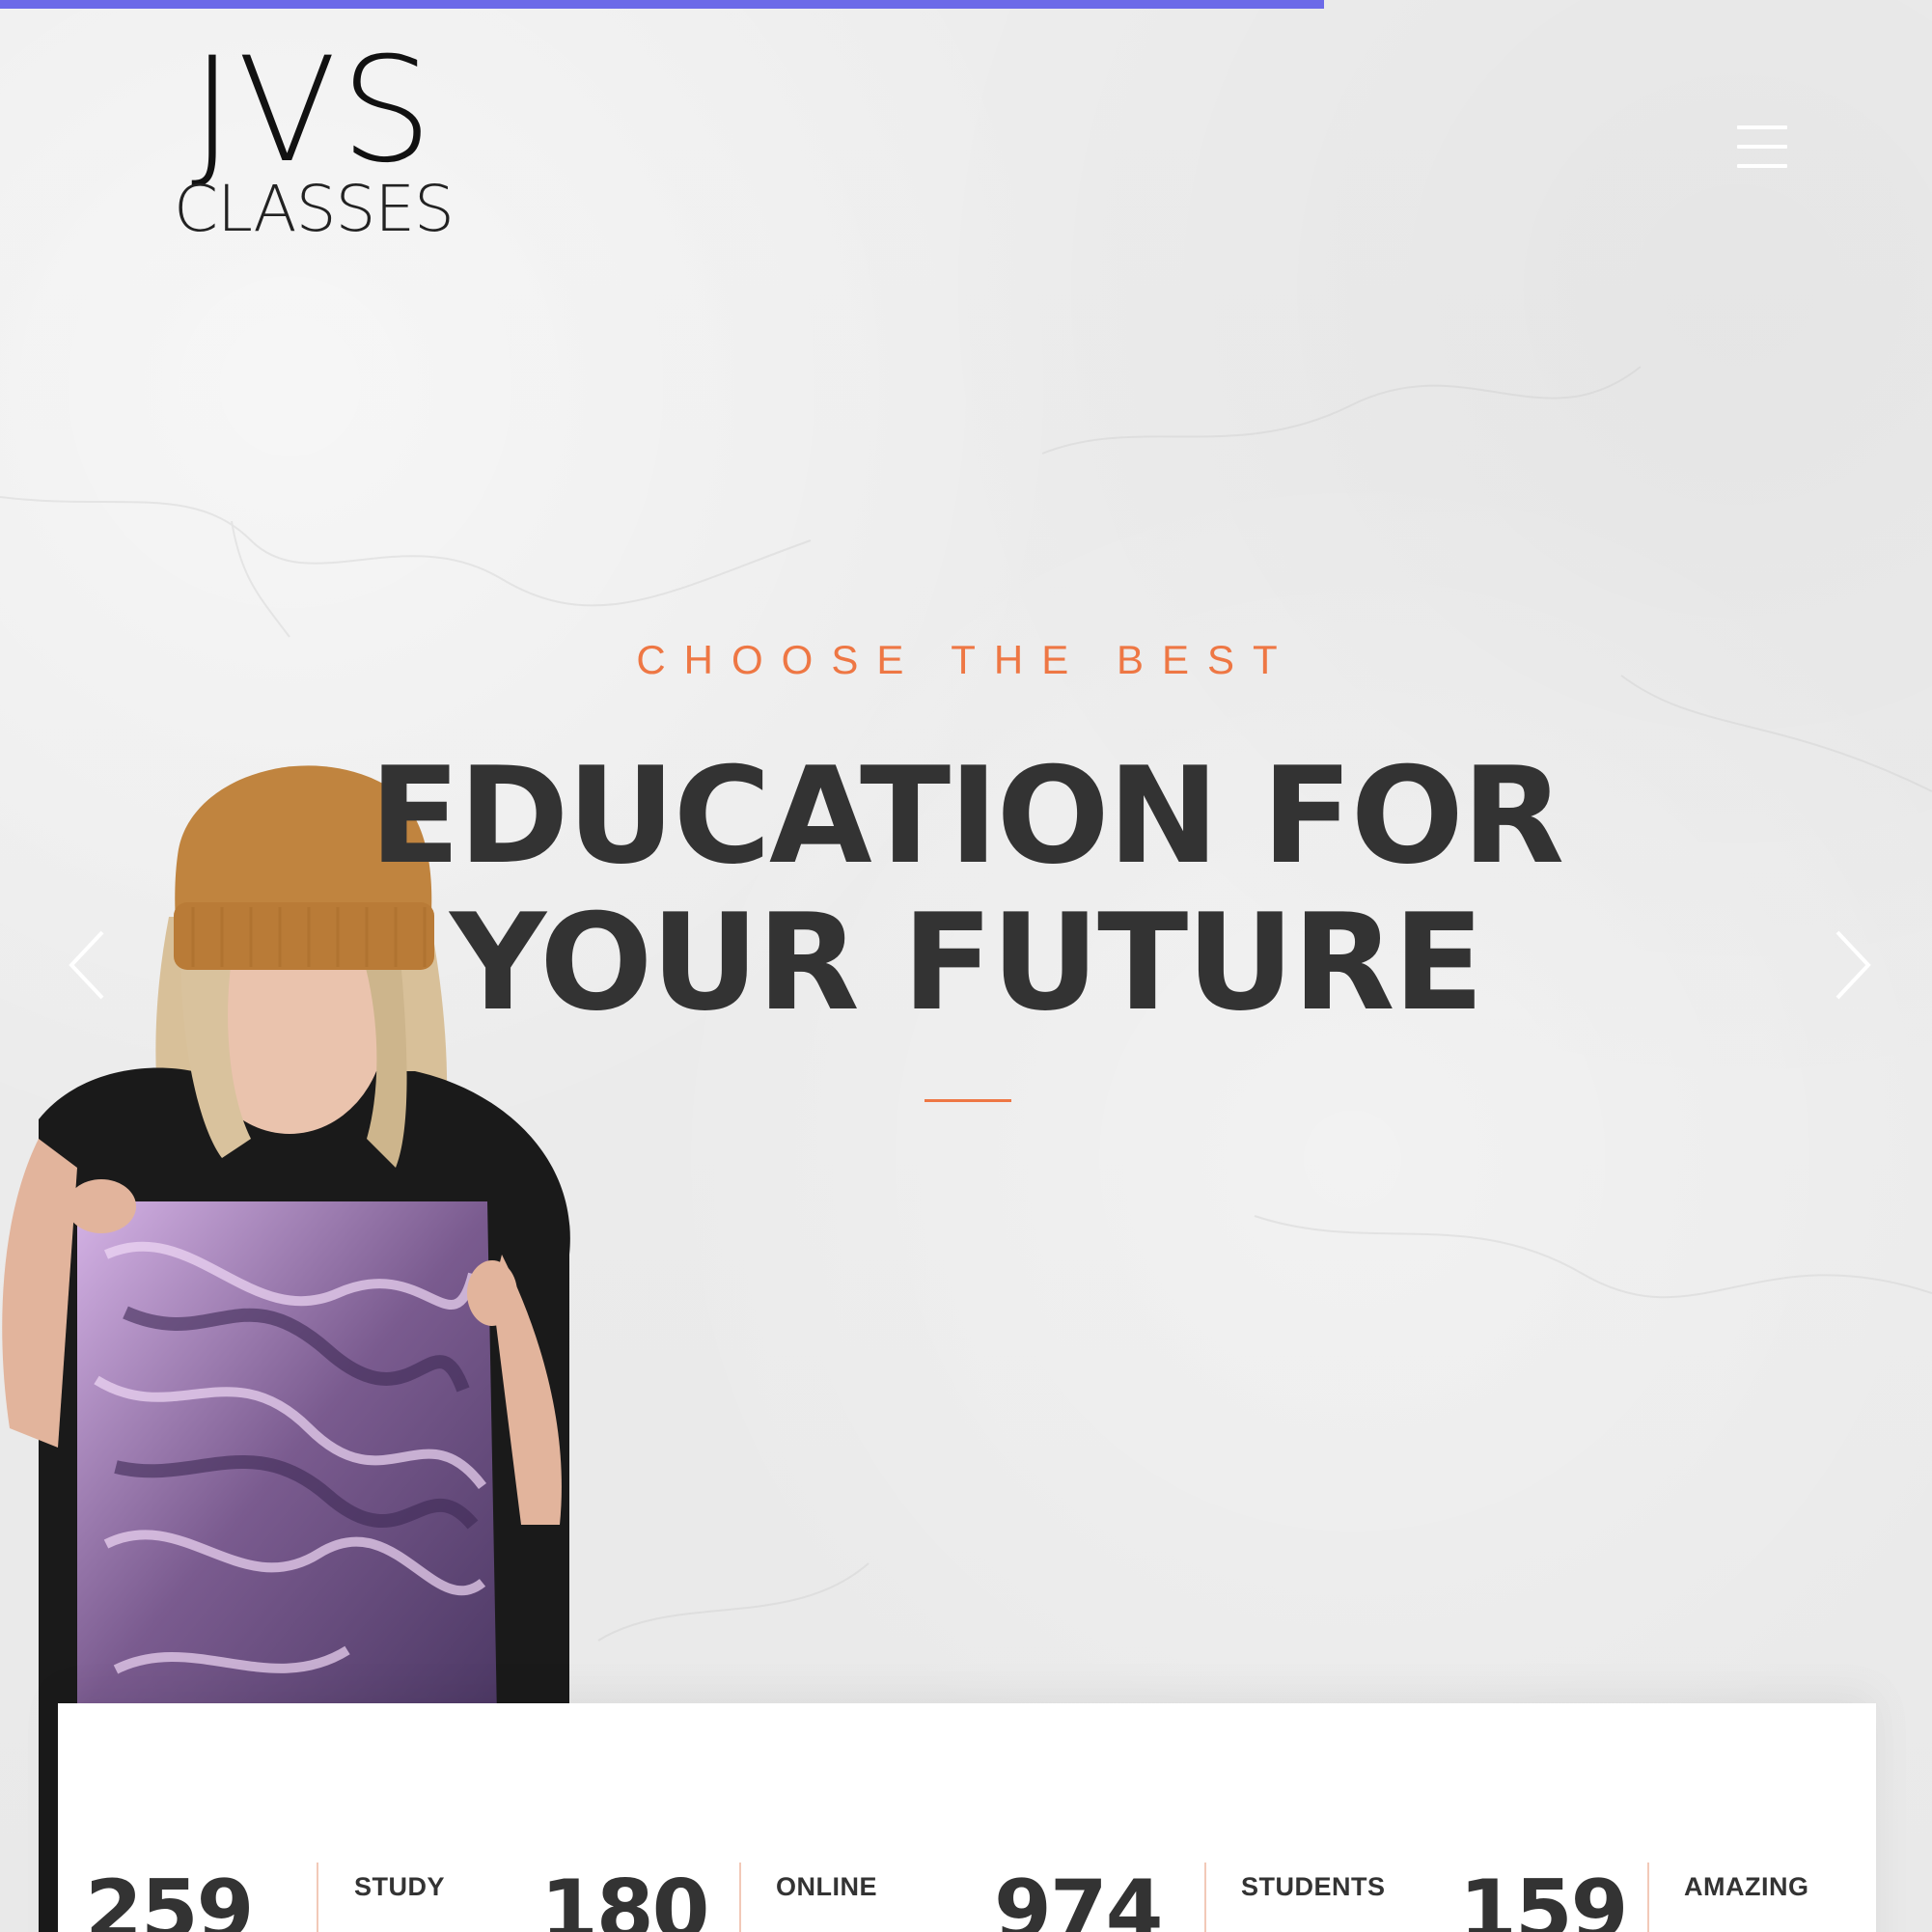  What do you see at coordinates (1079, 1897) in the screenshot?
I see `stat-number: 974` at bounding box center [1079, 1897].